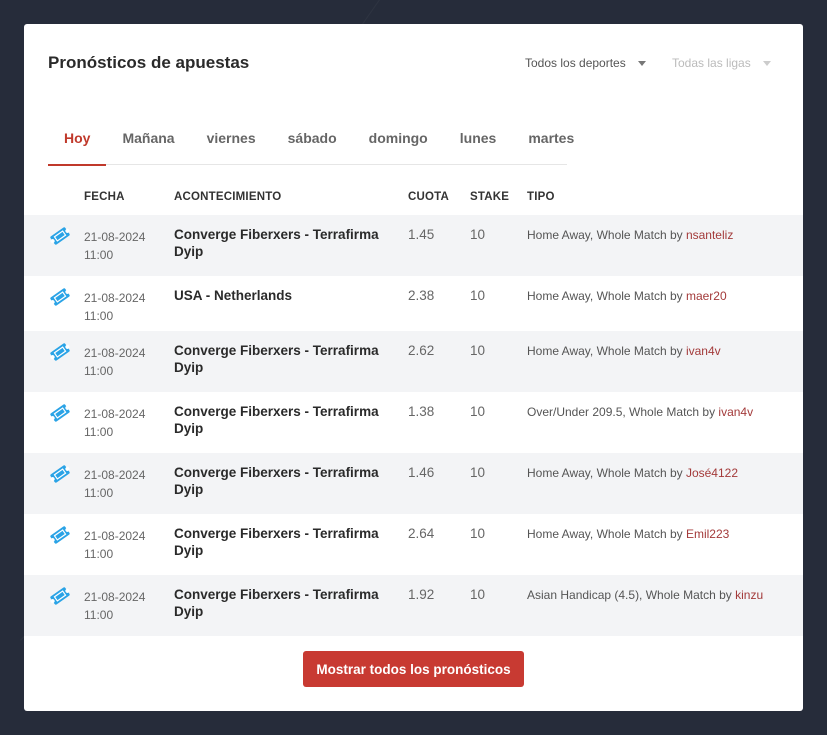 This screenshot has width=827, height=735. Describe the element at coordinates (77, 142) in the screenshot. I see `tab-hoy: Hoy` at that location.